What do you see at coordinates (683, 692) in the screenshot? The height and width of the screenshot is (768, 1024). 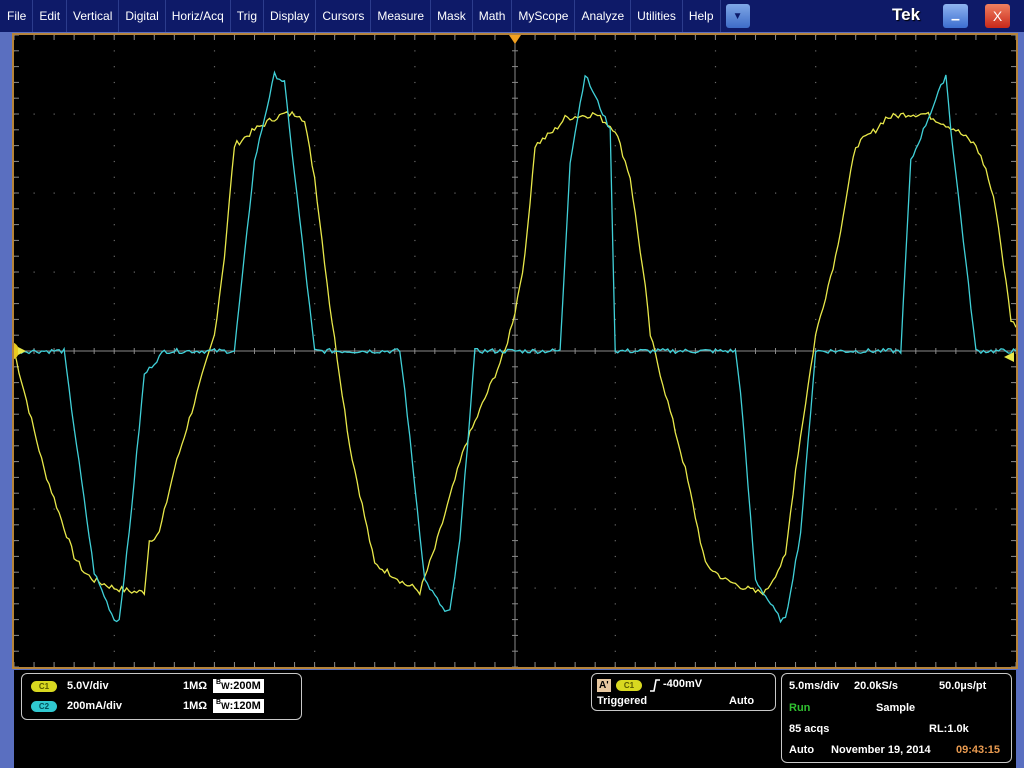 I see `trigger-readout-box: A' C1 -400mV Triggered Auto` at bounding box center [683, 692].